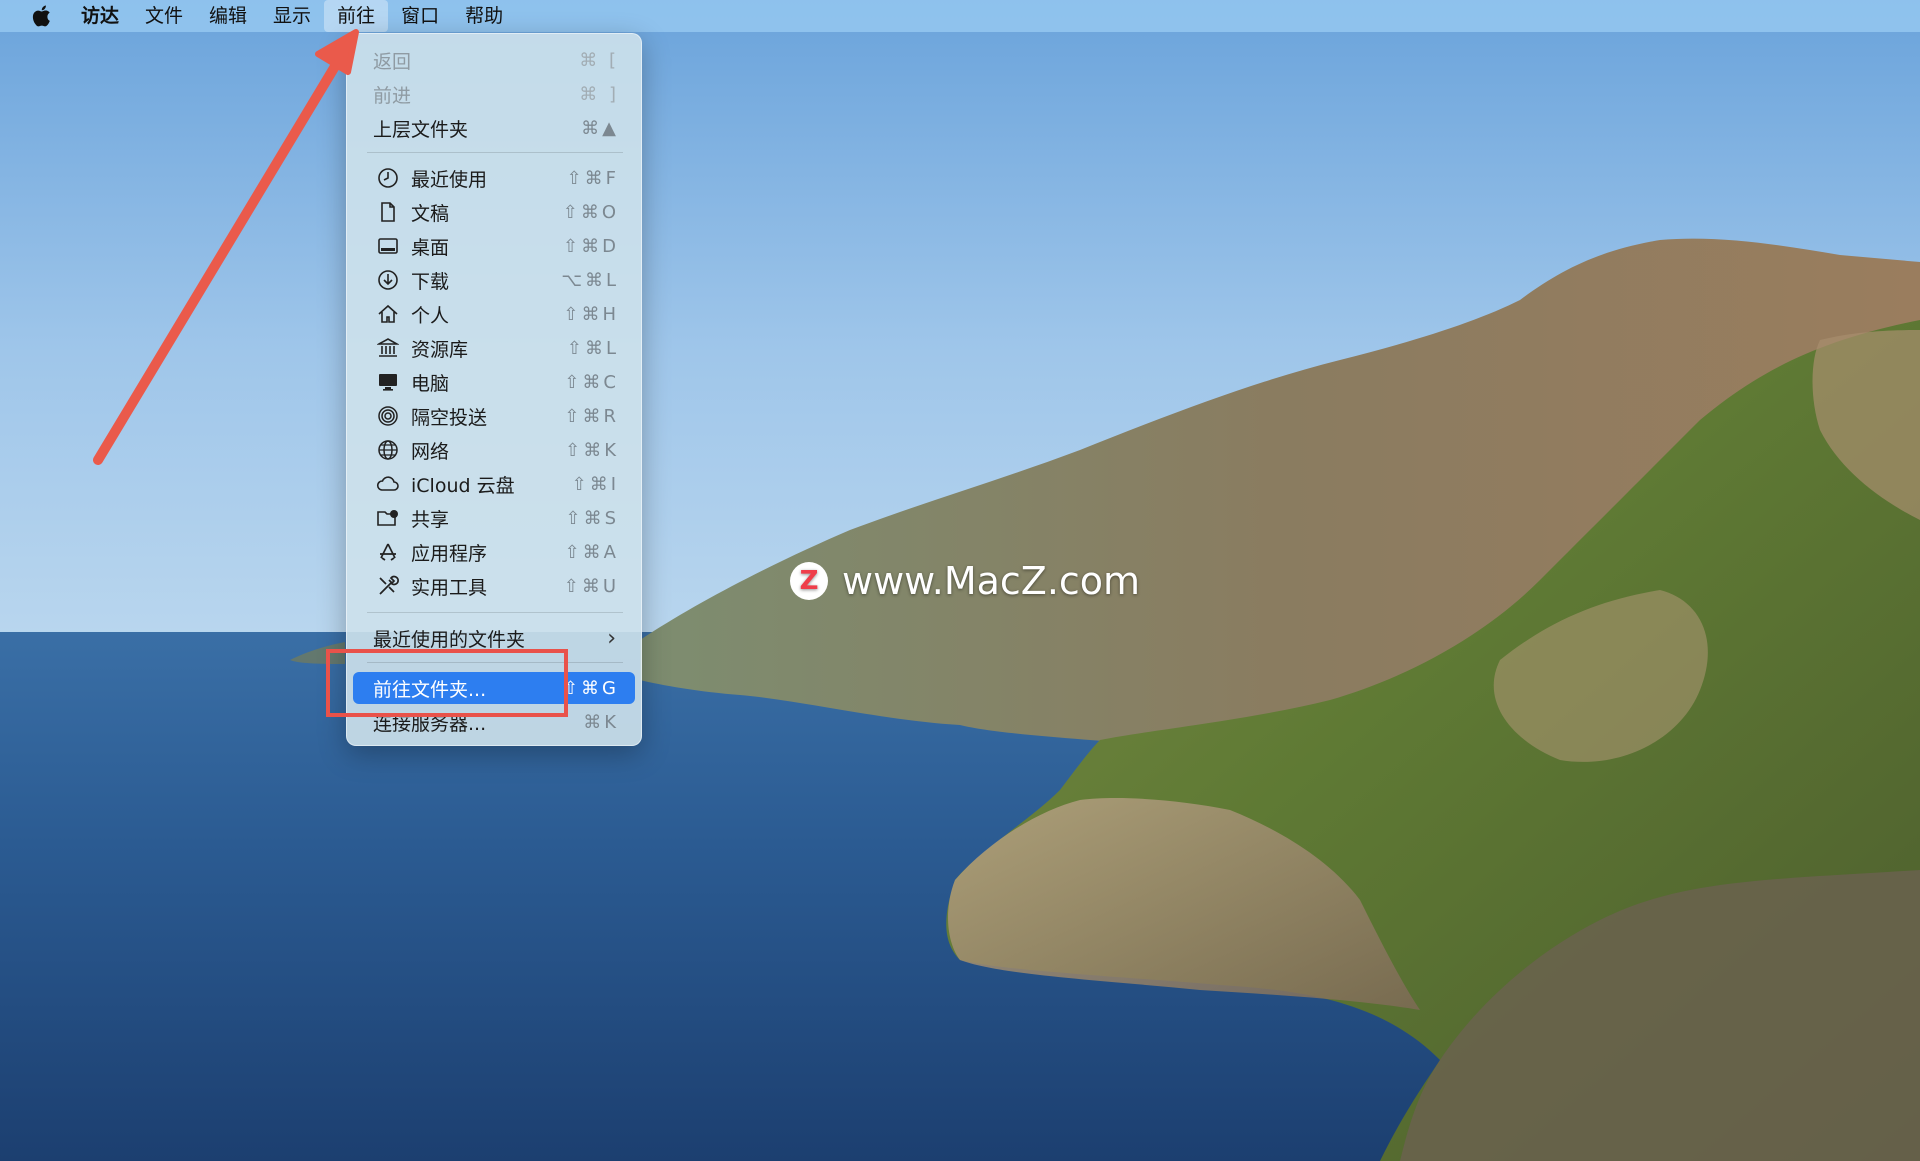  I want to click on watermark-text: www.MacZ.com, so click(991, 581).